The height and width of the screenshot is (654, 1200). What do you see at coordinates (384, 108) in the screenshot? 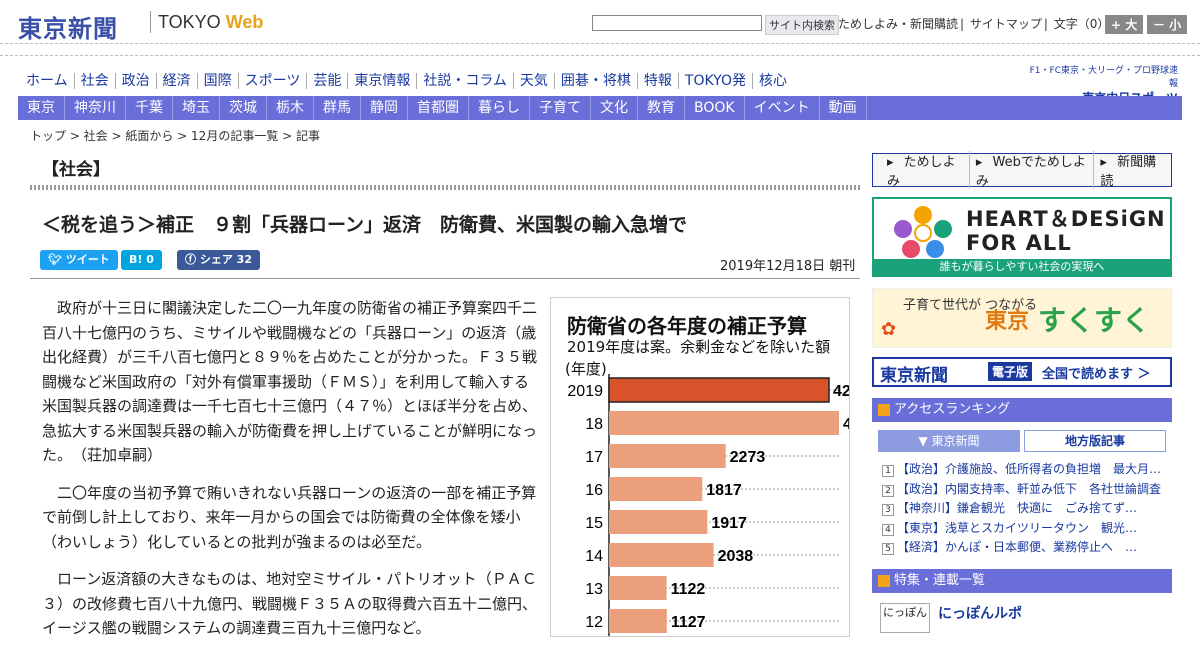
I see `region-shizuoka: 静岡` at bounding box center [384, 108].